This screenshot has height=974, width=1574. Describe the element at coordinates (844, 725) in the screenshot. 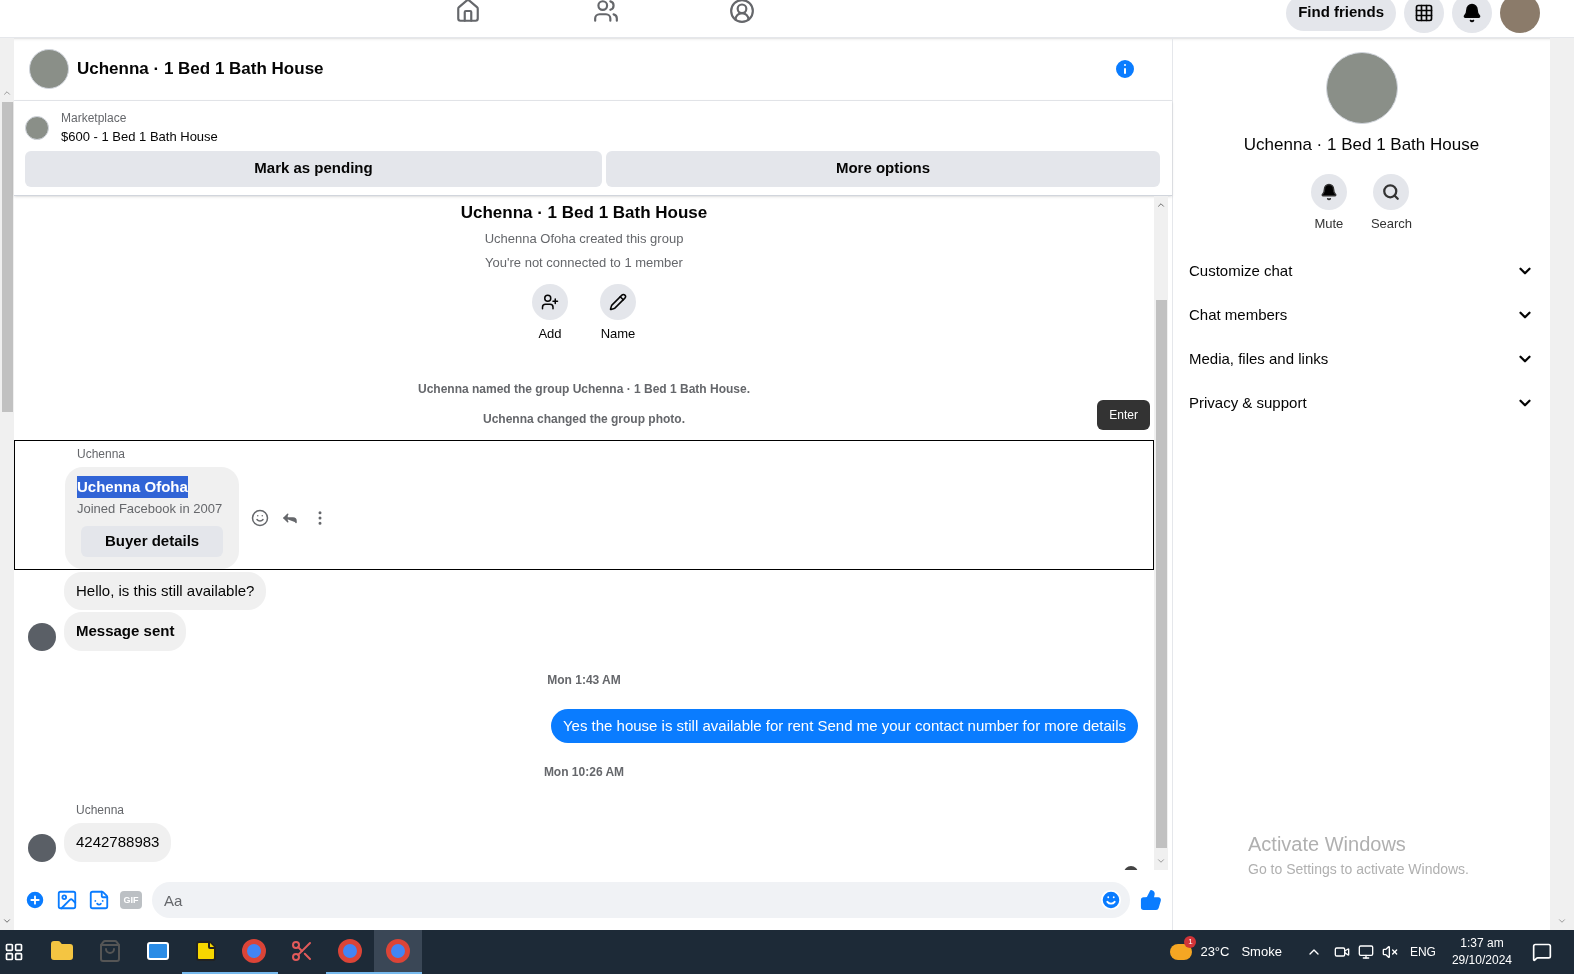

I see `outgoing-message-bubble: Yes the house is still available for rent Send me your contact number for more details` at that location.